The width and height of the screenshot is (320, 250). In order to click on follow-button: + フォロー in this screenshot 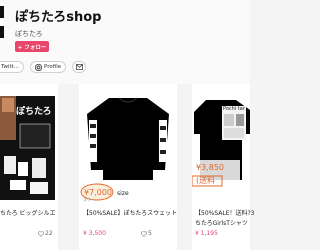, I will do `click(32, 46)`.